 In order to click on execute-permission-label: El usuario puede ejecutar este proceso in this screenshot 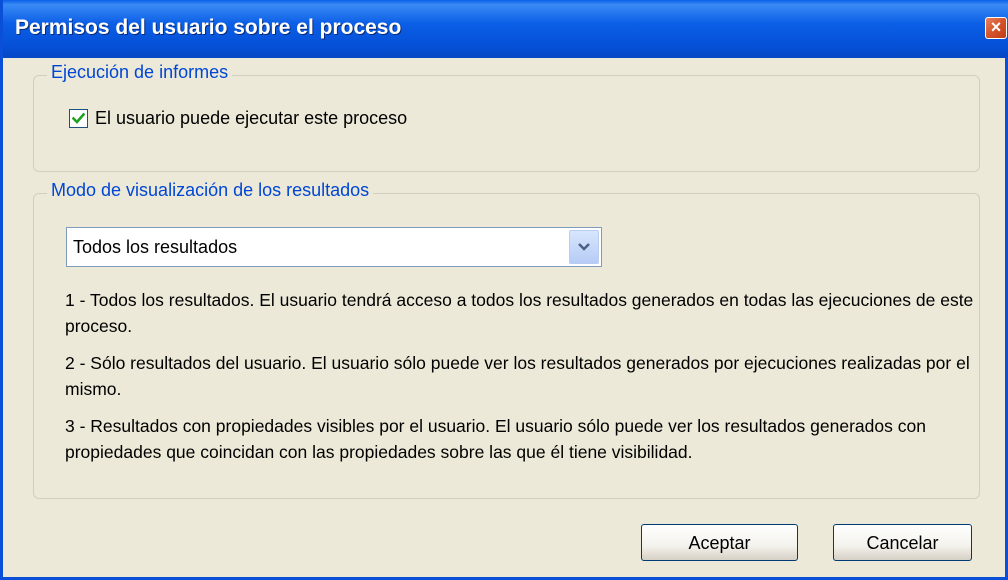, I will do `click(251, 118)`.